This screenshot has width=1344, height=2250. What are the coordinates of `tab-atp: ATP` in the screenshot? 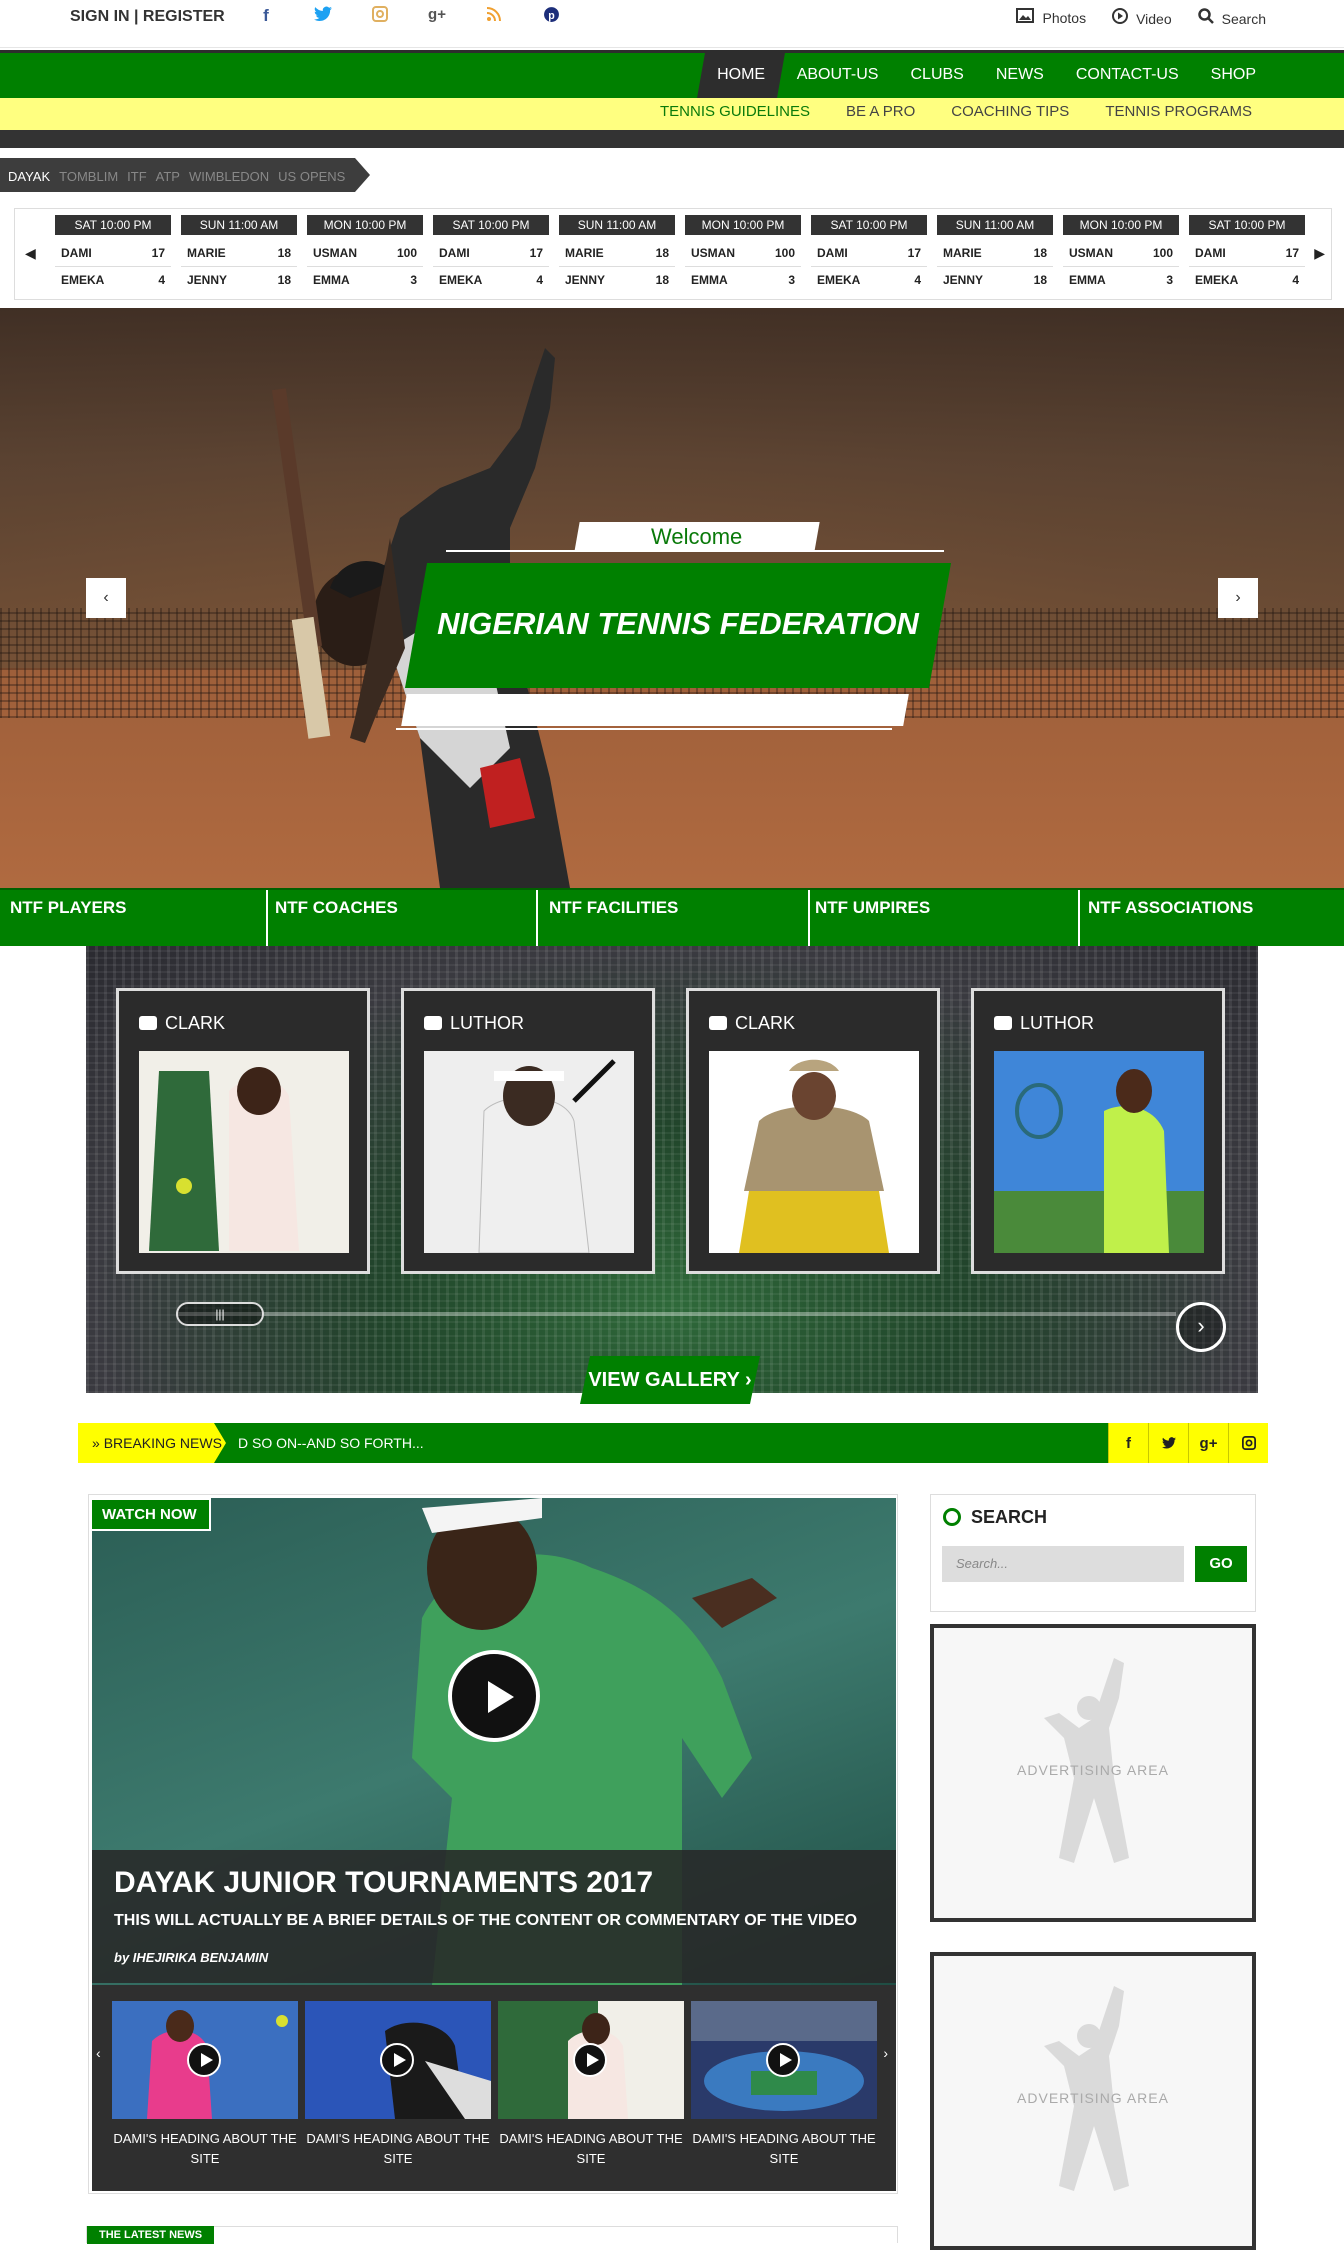 It's located at (168, 176).